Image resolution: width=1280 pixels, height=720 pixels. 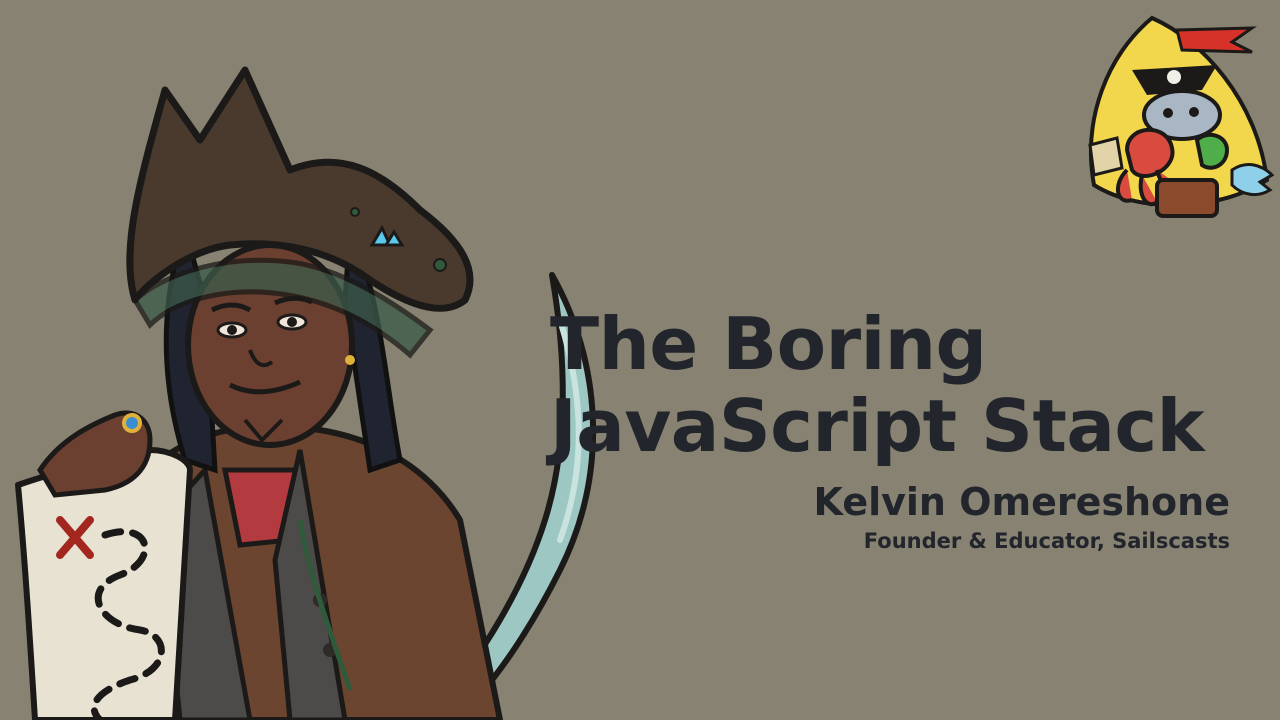 I want to click on logo-map-scroll-icon, so click(x=1106, y=156).